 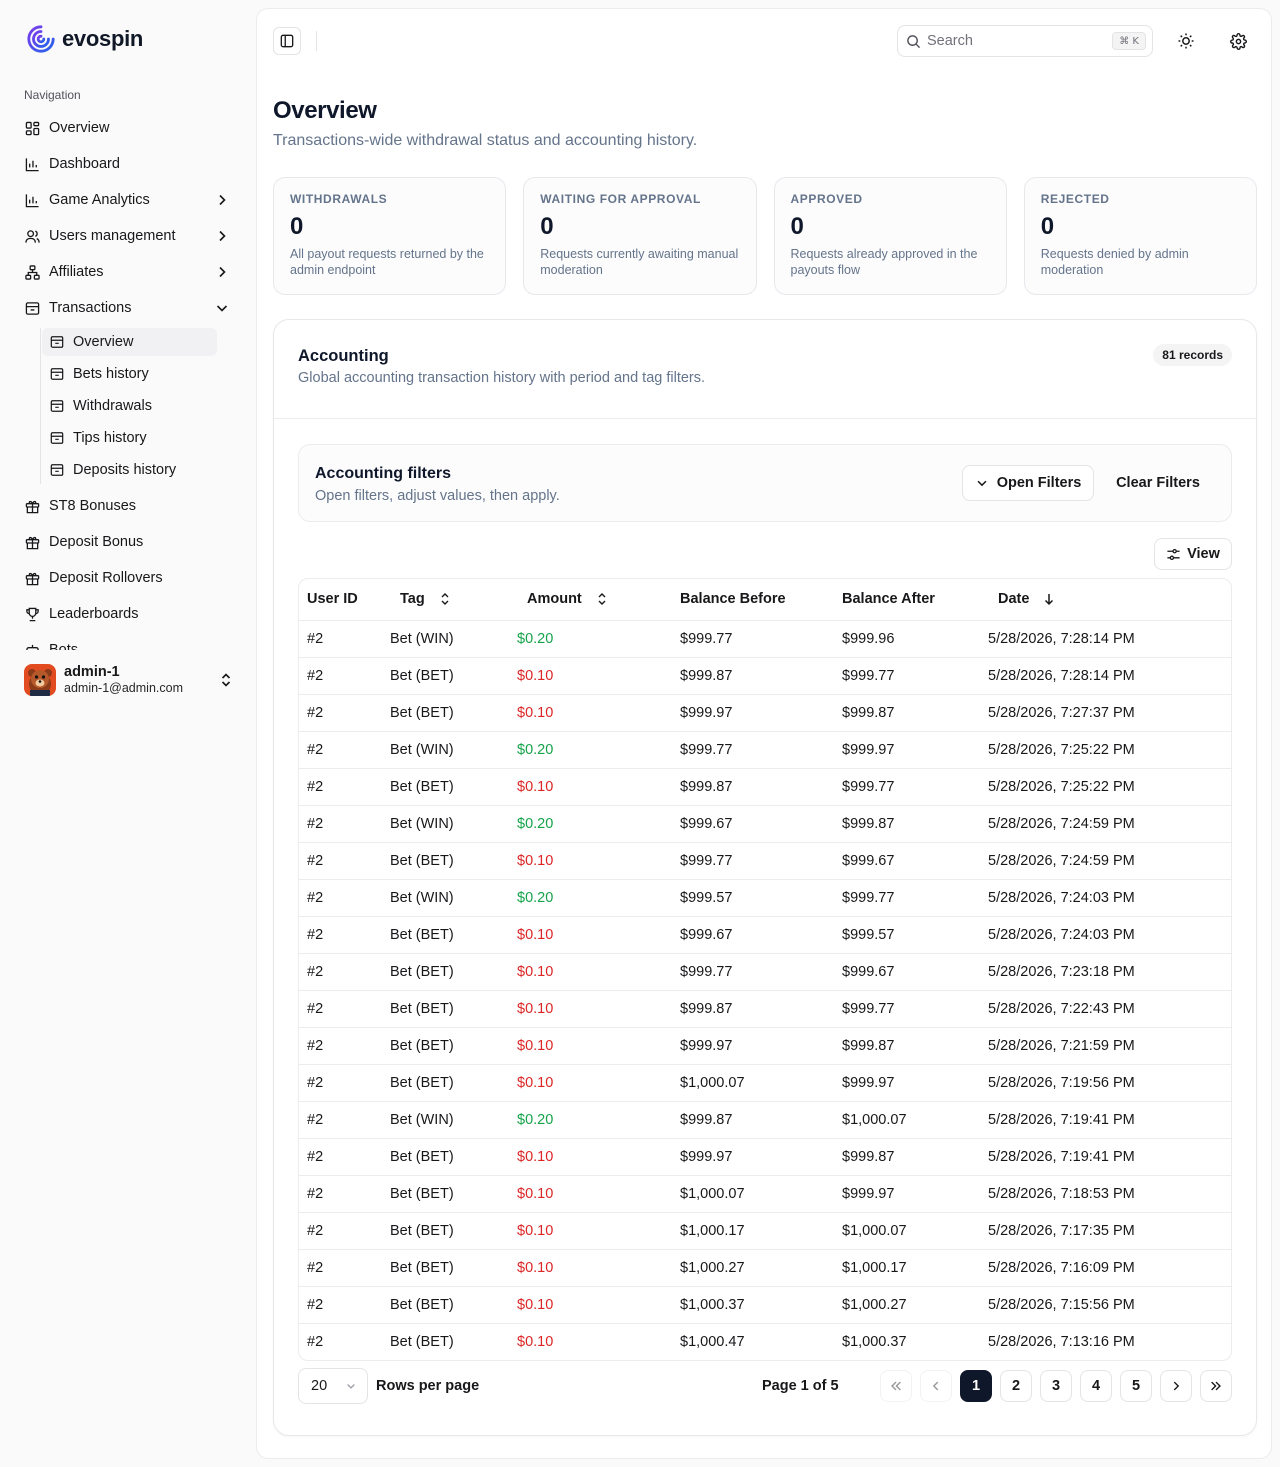 What do you see at coordinates (128, 506) in the screenshot?
I see `sidebar-item-st8-bonuses: ST8 Bonuses` at bounding box center [128, 506].